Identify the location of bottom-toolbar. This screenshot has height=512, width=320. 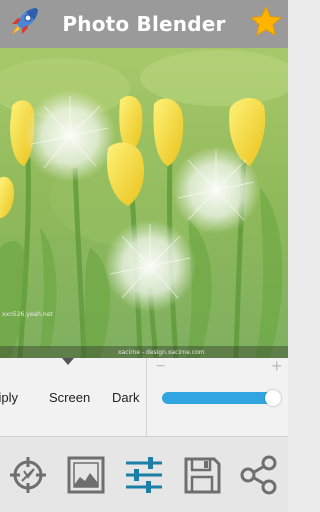
(144, 474).